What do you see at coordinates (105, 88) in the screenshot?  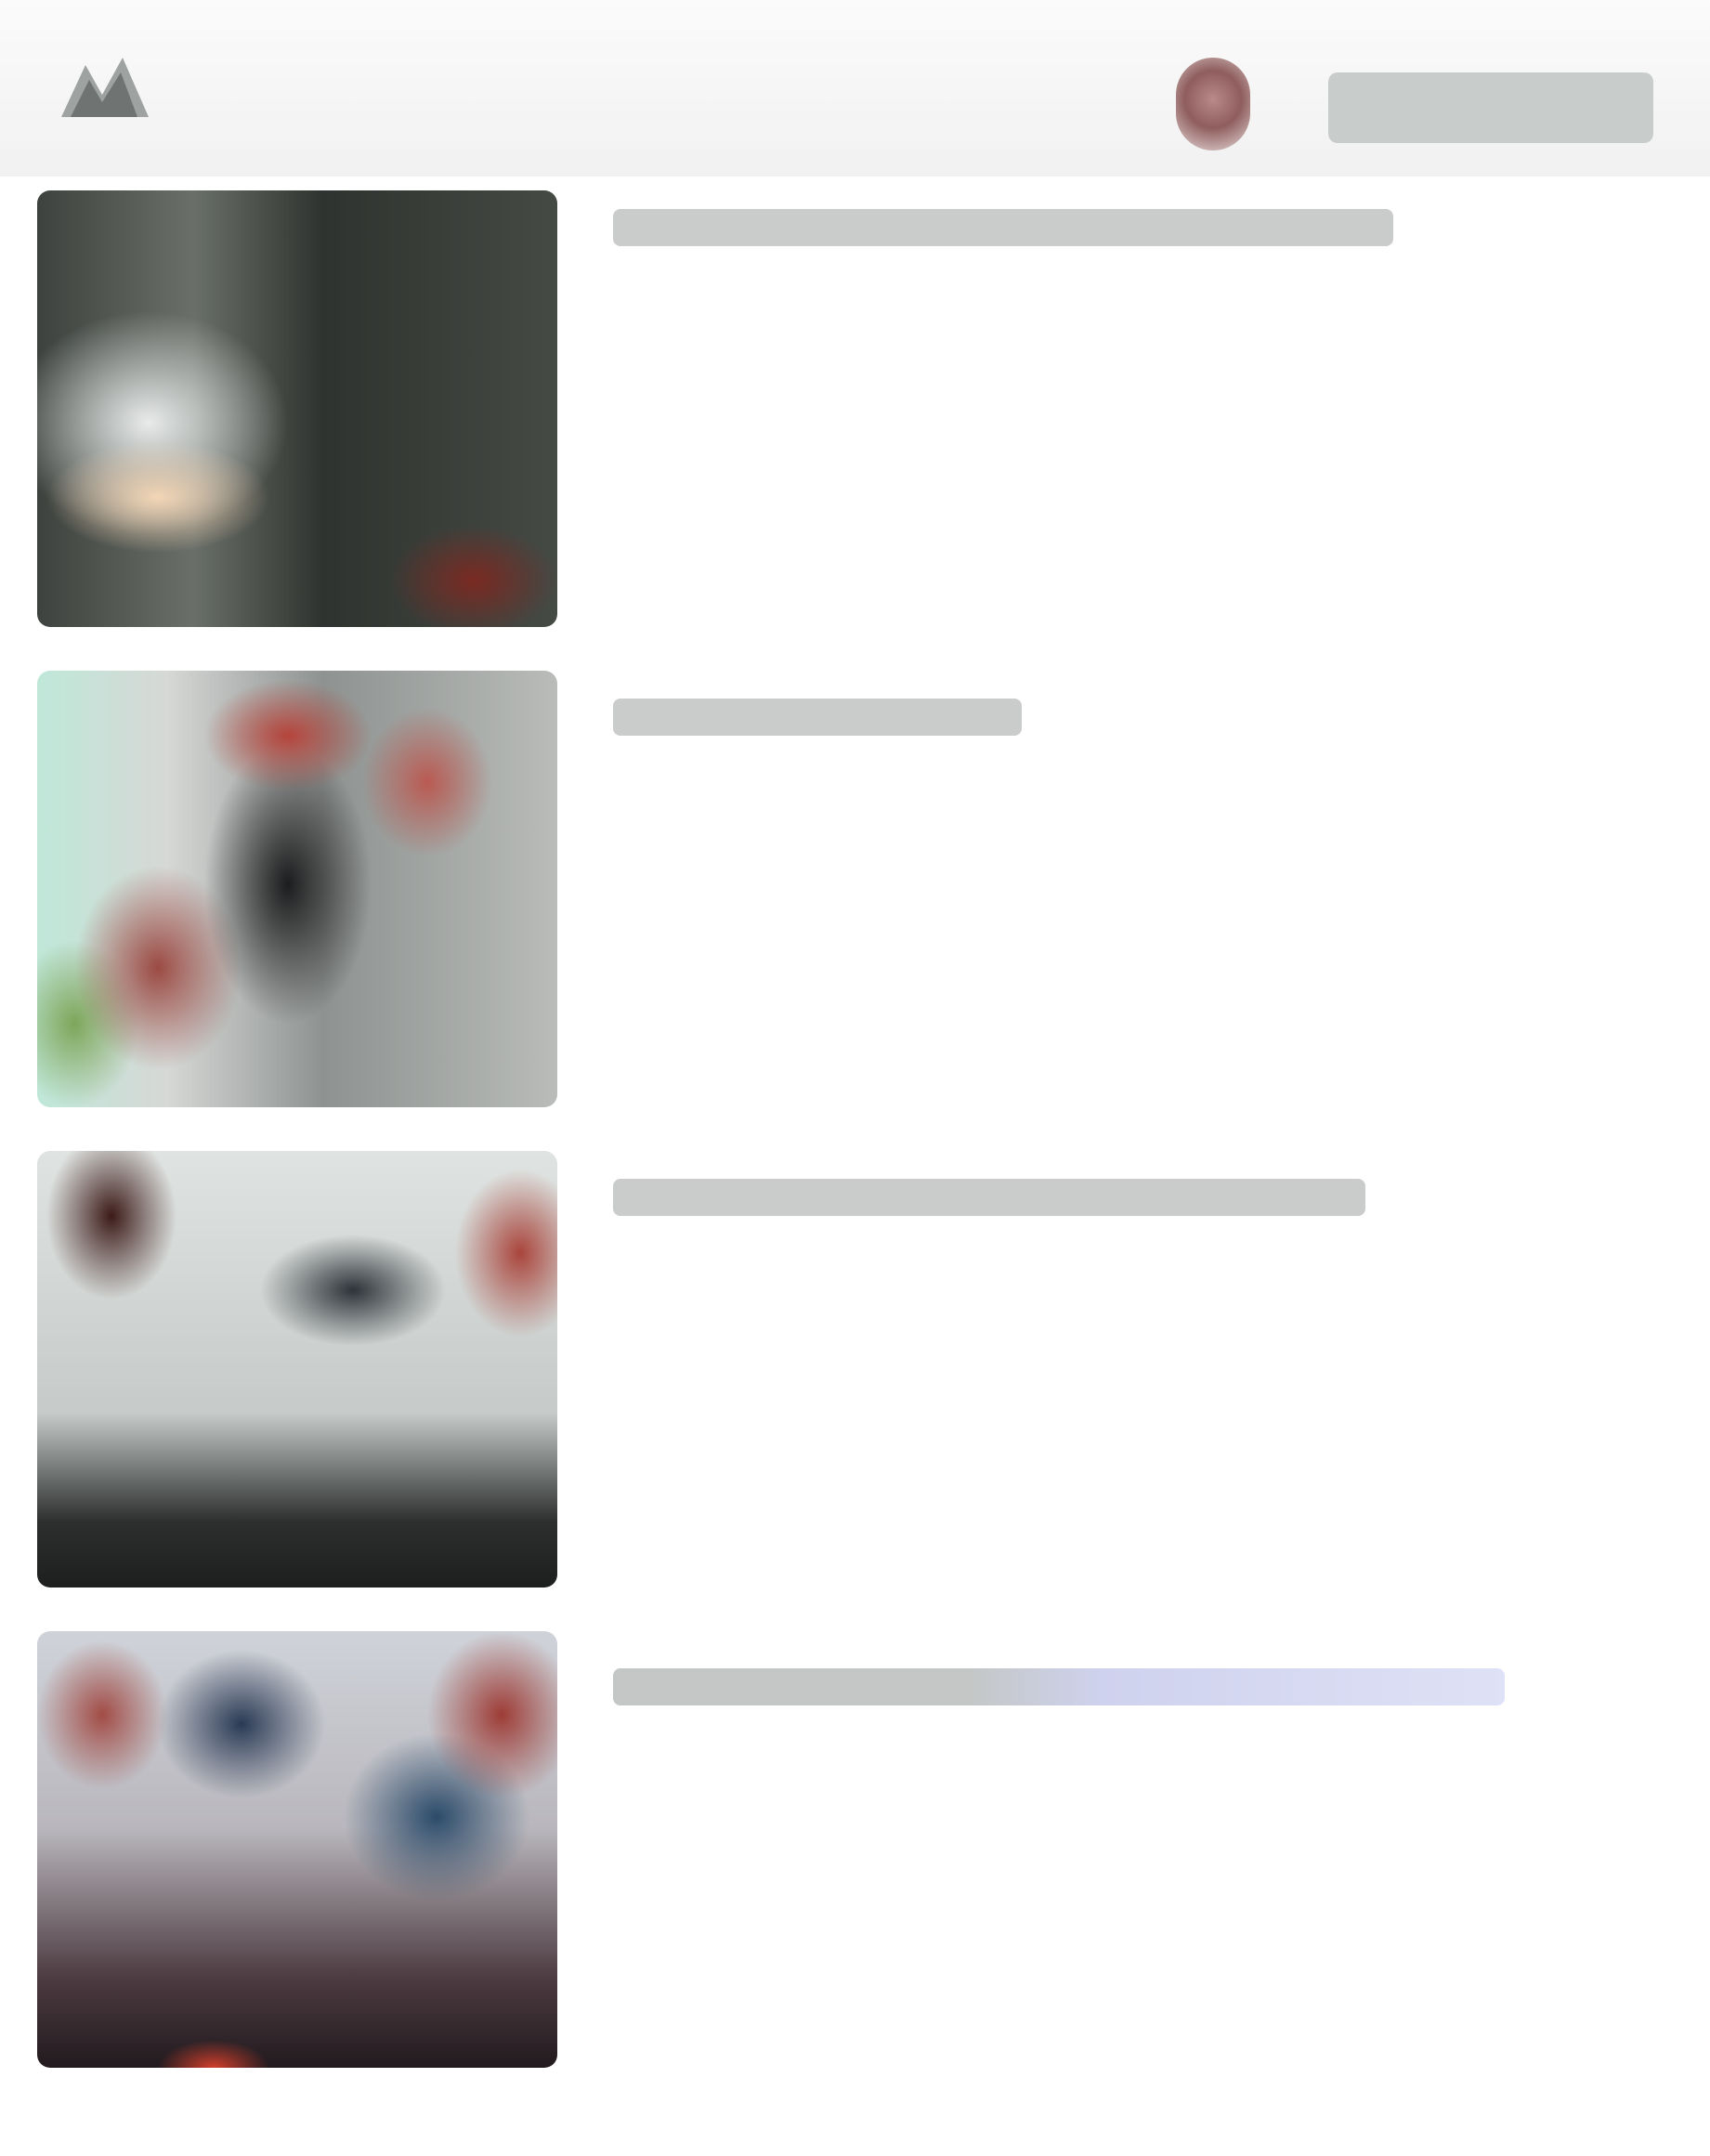 I see `site-logo-icon` at bounding box center [105, 88].